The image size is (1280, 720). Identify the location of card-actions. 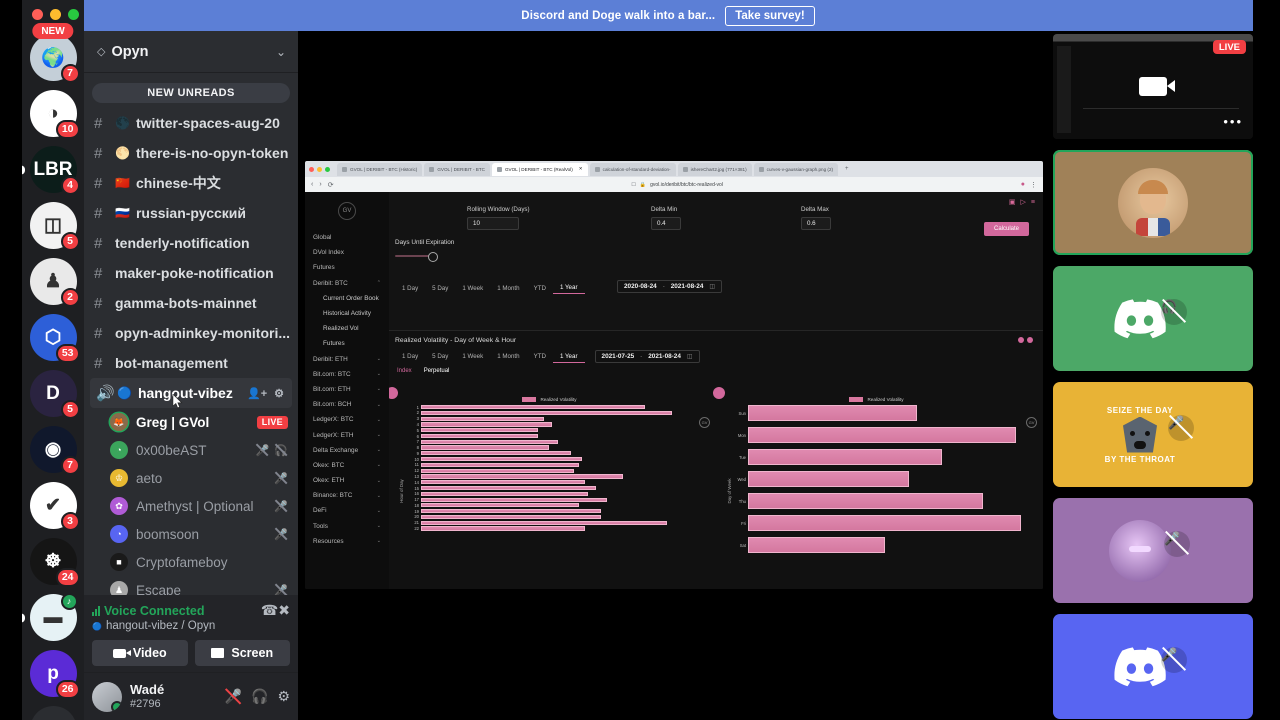
(1025, 340).